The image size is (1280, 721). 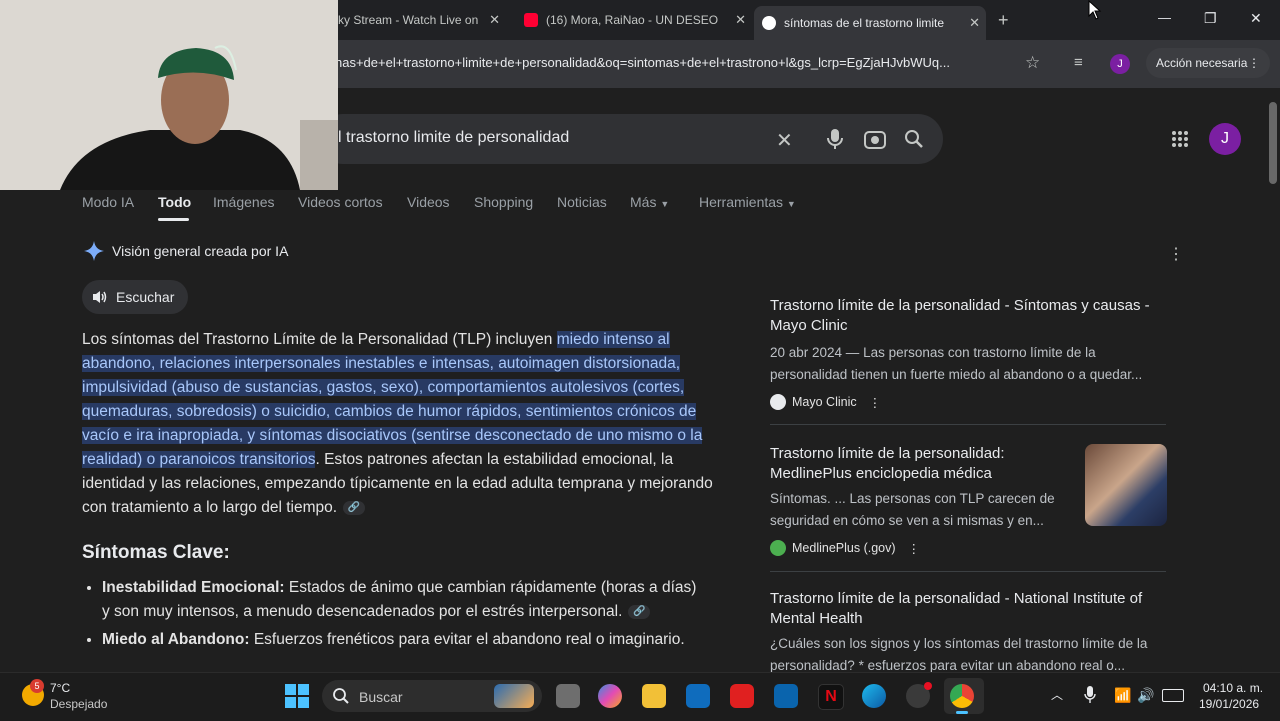 What do you see at coordinates (1210, 18) in the screenshot?
I see `maximize-button: ❐` at bounding box center [1210, 18].